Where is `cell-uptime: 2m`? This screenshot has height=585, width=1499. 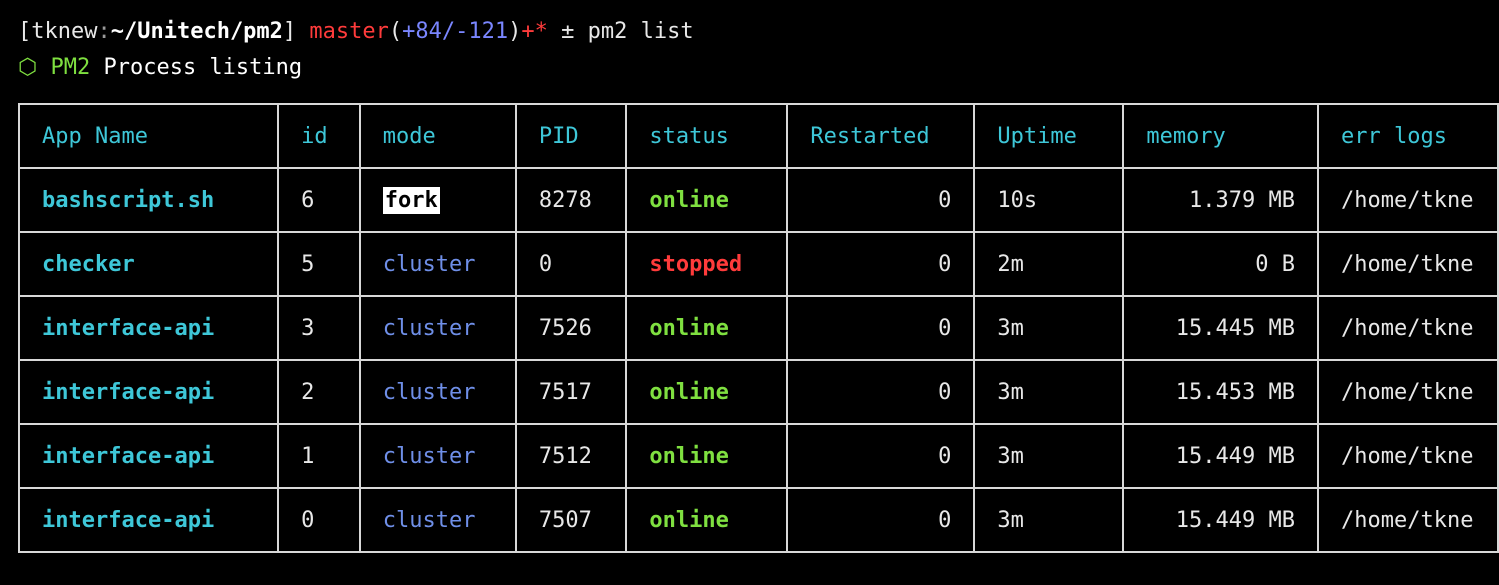
cell-uptime: 2m is located at coordinates (1049, 264).